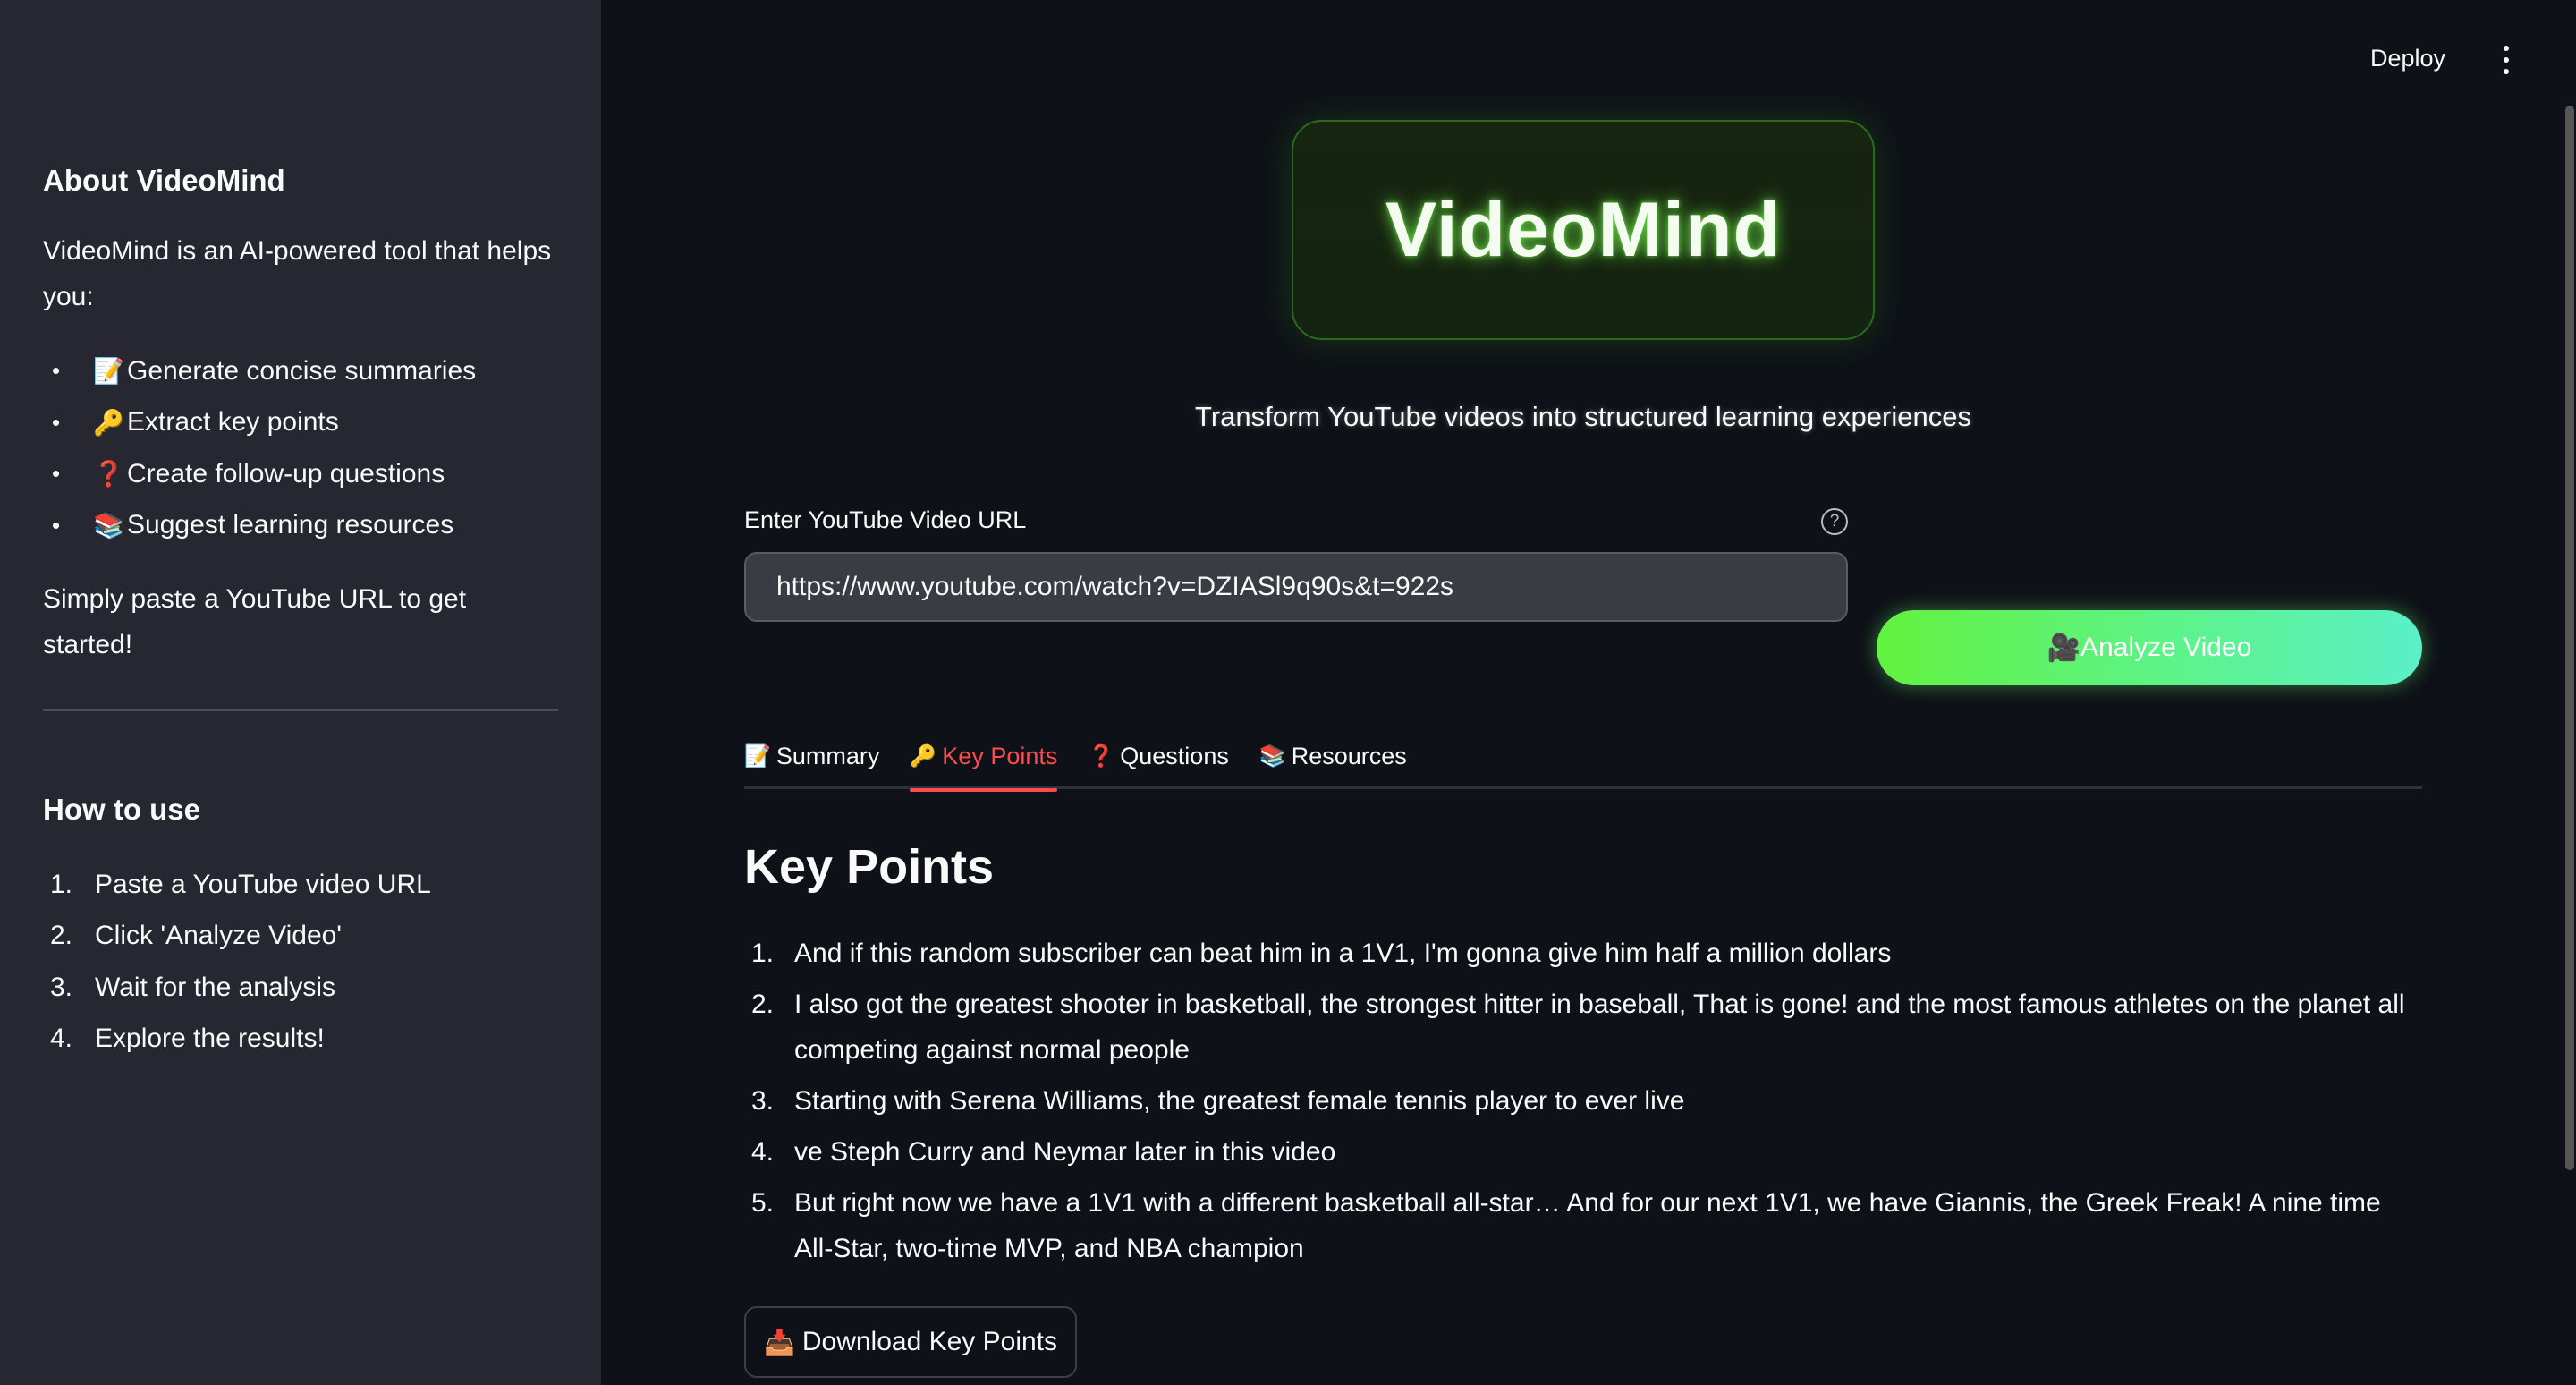 This screenshot has width=2576, height=1385. What do you see at coordinates (290, 525) in the screenshot?
I see `feature-label: Suggest learning resources` at bounding box center [290, 525].